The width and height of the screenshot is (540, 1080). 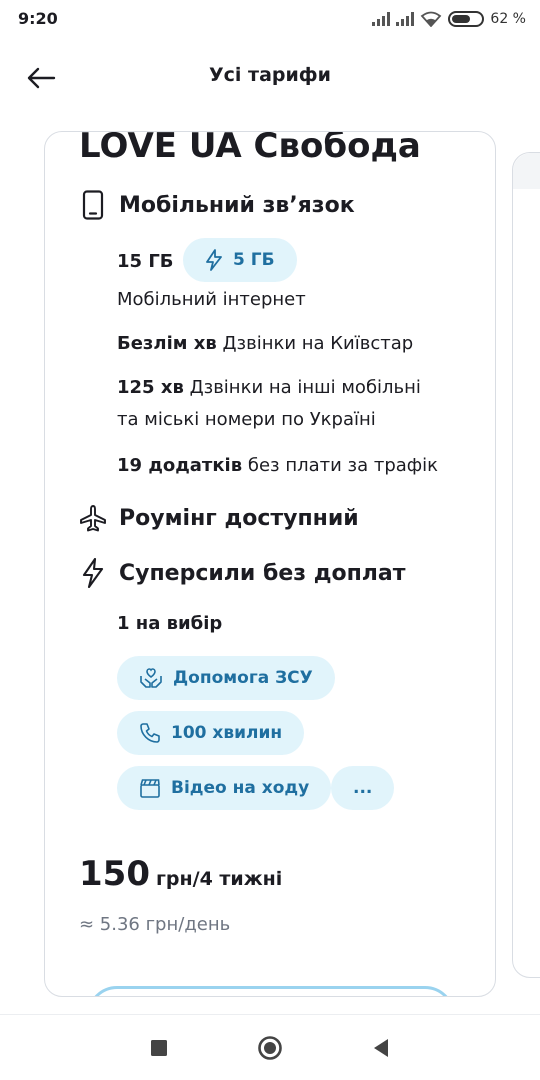 I want to click on price: 150 грн/4 тижні, so click(x=180, y=874).